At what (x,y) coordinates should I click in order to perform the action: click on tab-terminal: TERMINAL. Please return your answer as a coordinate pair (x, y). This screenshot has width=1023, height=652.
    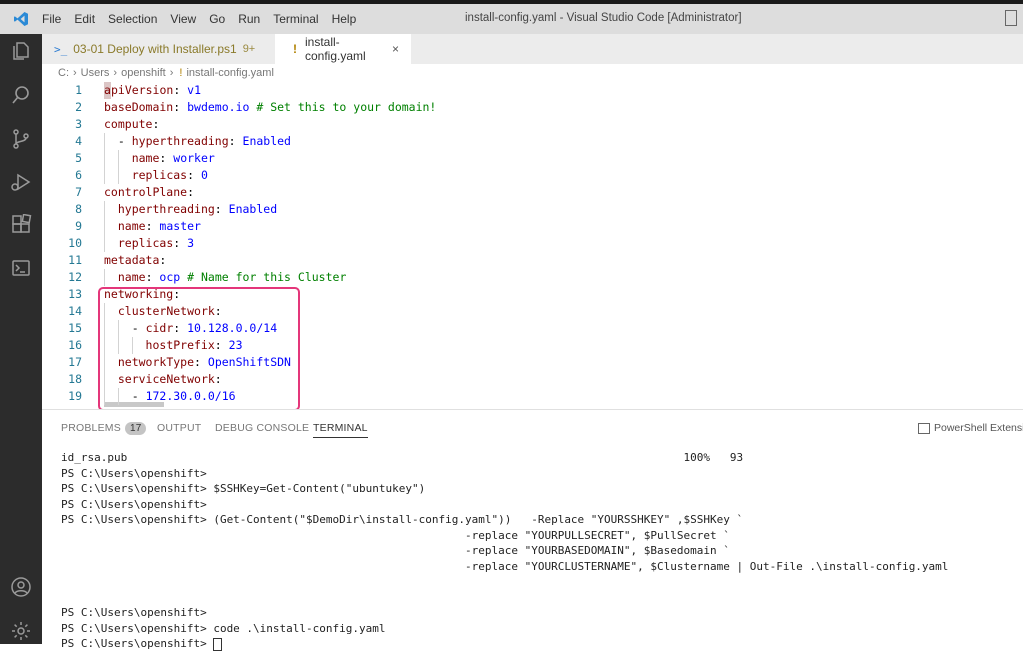
    Looking at the image, I should click on (340, 430).